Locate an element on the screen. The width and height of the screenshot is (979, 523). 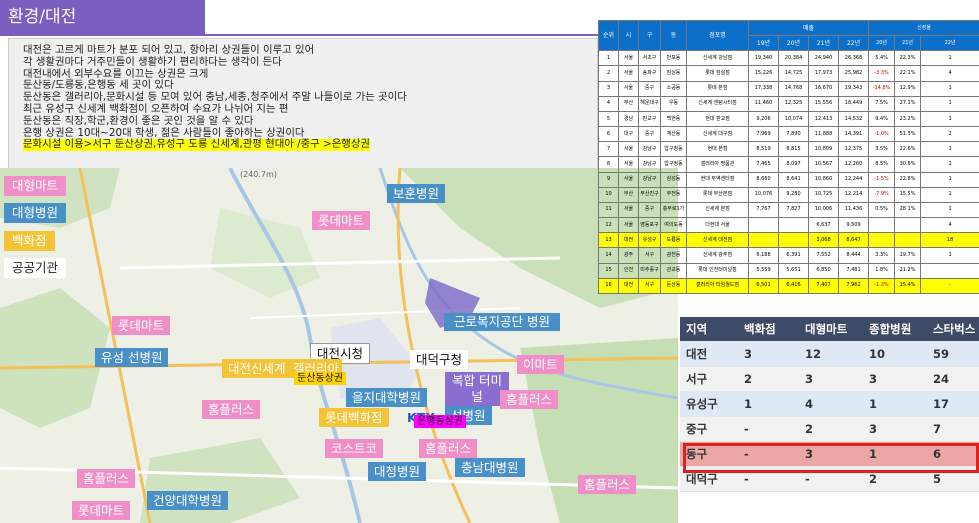
table-cell: 59 is located at coordinates (953, 354).